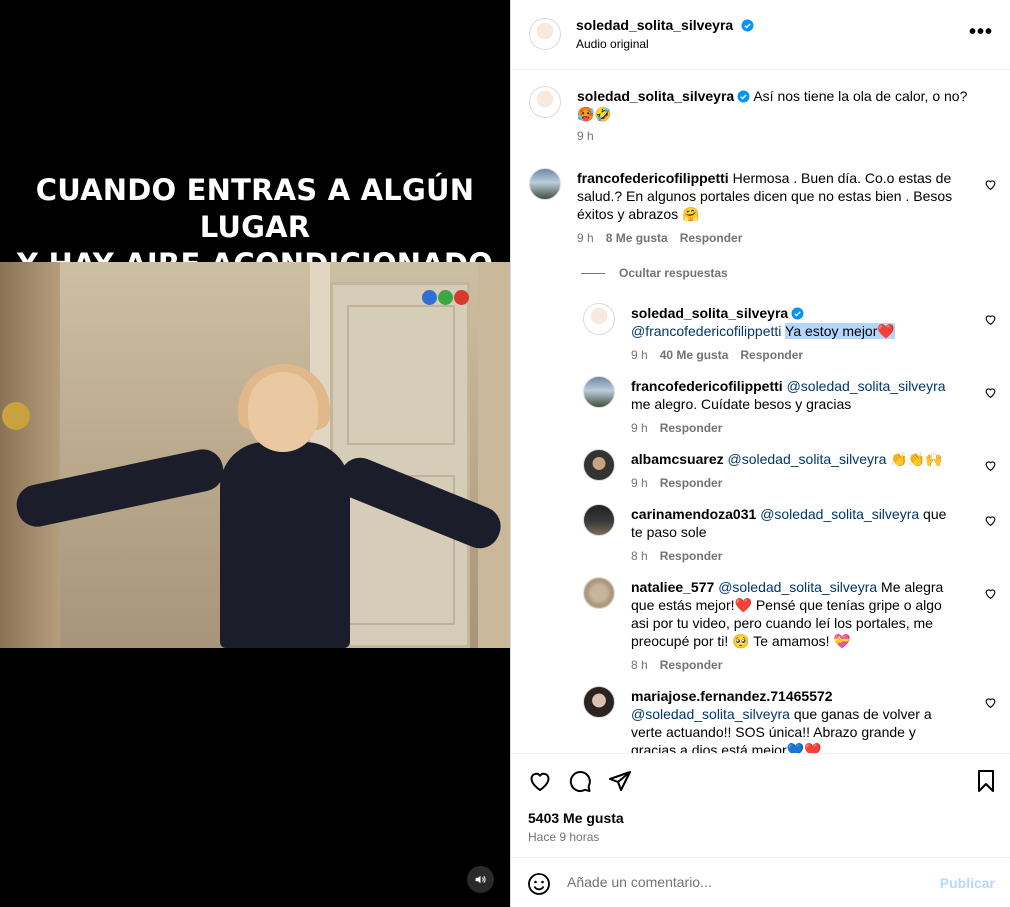  I want to click on comment-composer: Añade un comentario... Publicar, so click(760, 882).